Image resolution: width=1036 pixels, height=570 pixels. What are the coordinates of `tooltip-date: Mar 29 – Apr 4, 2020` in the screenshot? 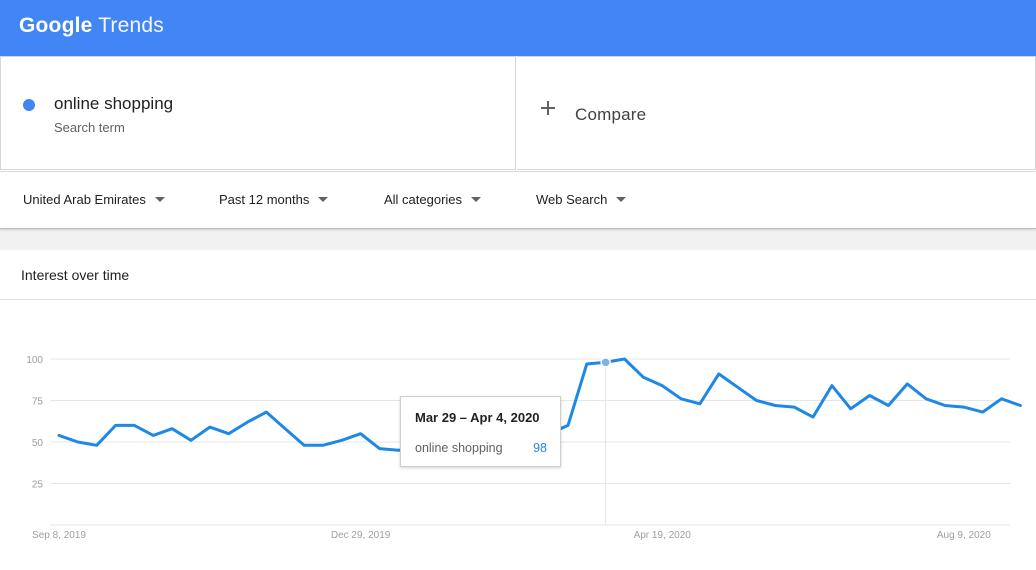 It's located at (477, 417).